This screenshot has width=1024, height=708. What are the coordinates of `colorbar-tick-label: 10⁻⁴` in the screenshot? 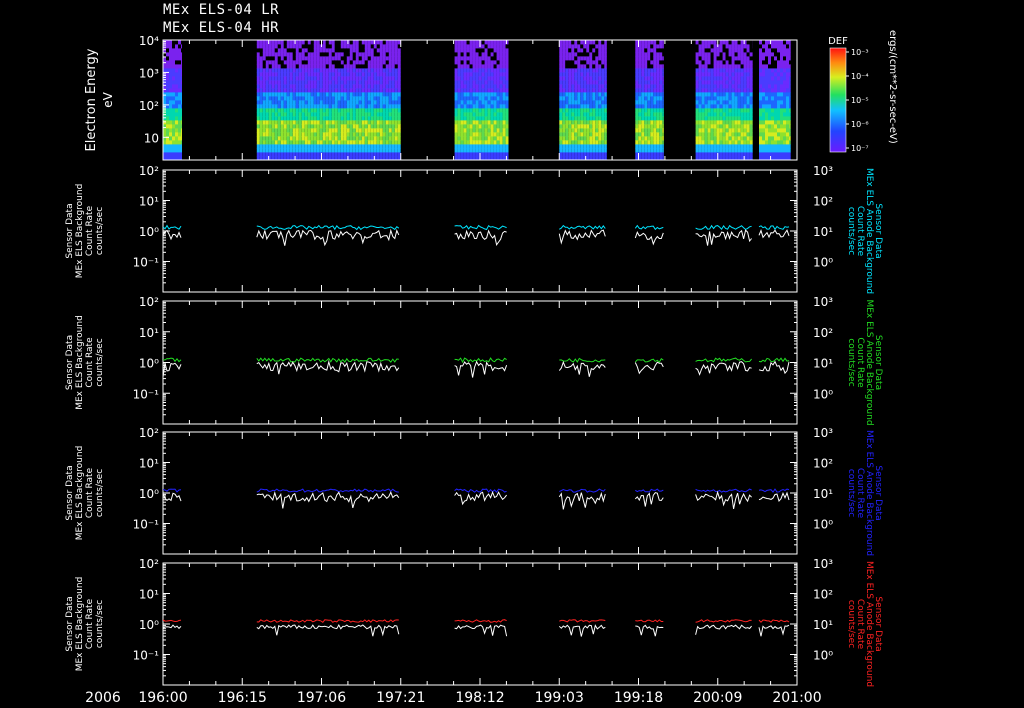 It's located at (860, 76).